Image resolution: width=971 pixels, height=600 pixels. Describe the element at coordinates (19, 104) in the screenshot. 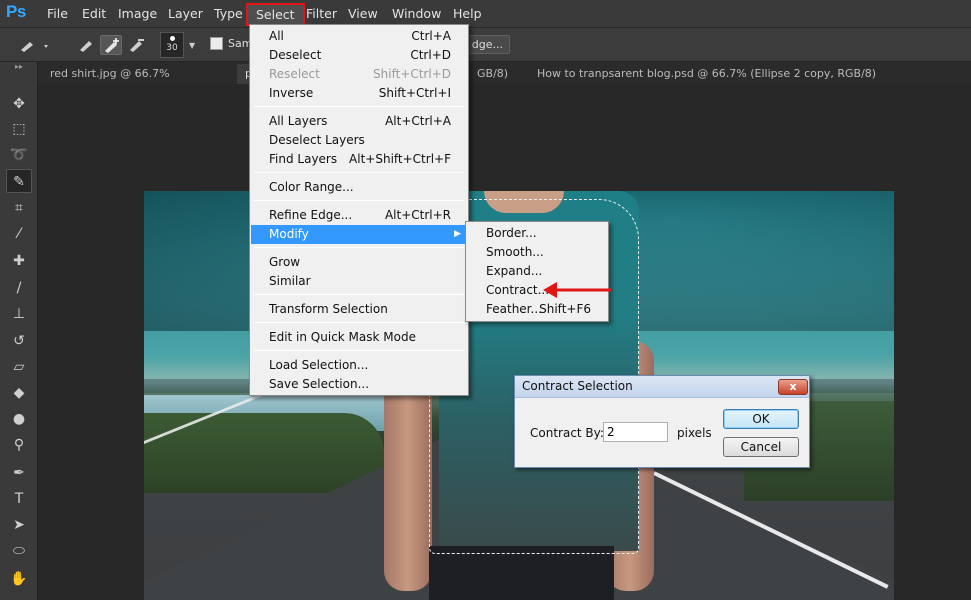

I see `move-icon: ✥` at that location.